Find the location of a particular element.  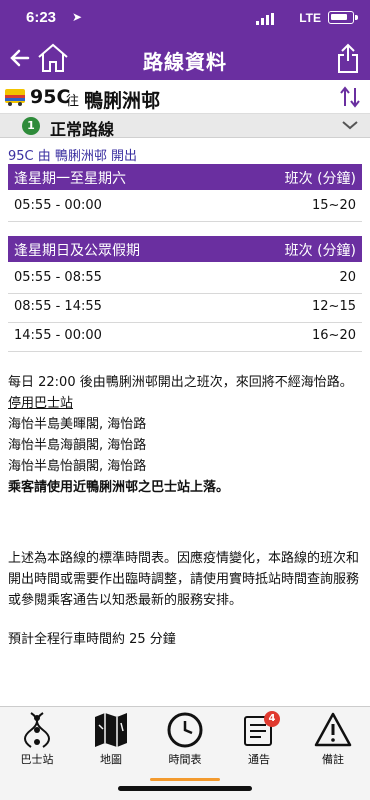

time-range: 08:55 - 14:55 is located at coordinates (58, 306).